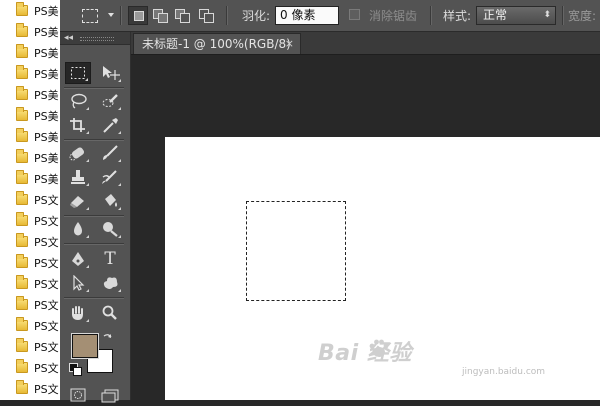  What do you see at coordinates (393, 16) in the screenshot?
I see `antialias-label: 消除锯齿` at bounding box center [393, 16].